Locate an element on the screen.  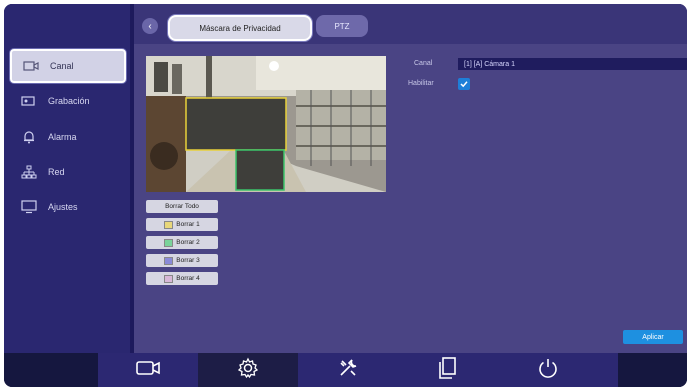
sidebar-item-label: Alarma is located at coordinates (62, 137).